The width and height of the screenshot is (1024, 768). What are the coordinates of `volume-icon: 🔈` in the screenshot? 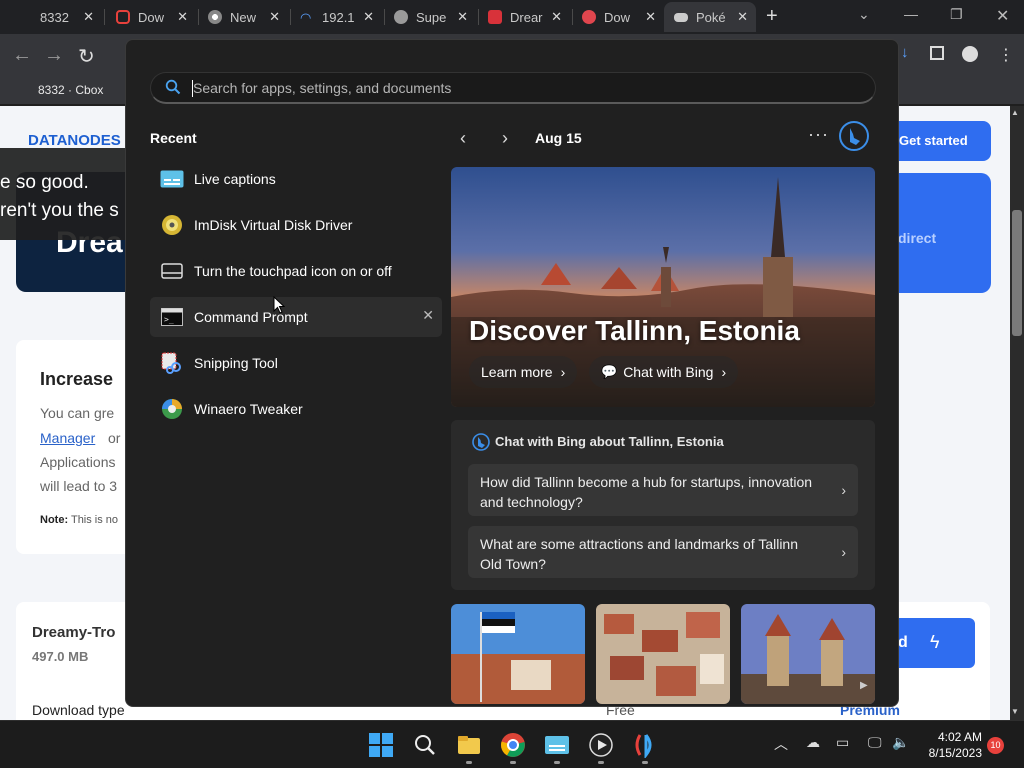 It's located at (900, 742).